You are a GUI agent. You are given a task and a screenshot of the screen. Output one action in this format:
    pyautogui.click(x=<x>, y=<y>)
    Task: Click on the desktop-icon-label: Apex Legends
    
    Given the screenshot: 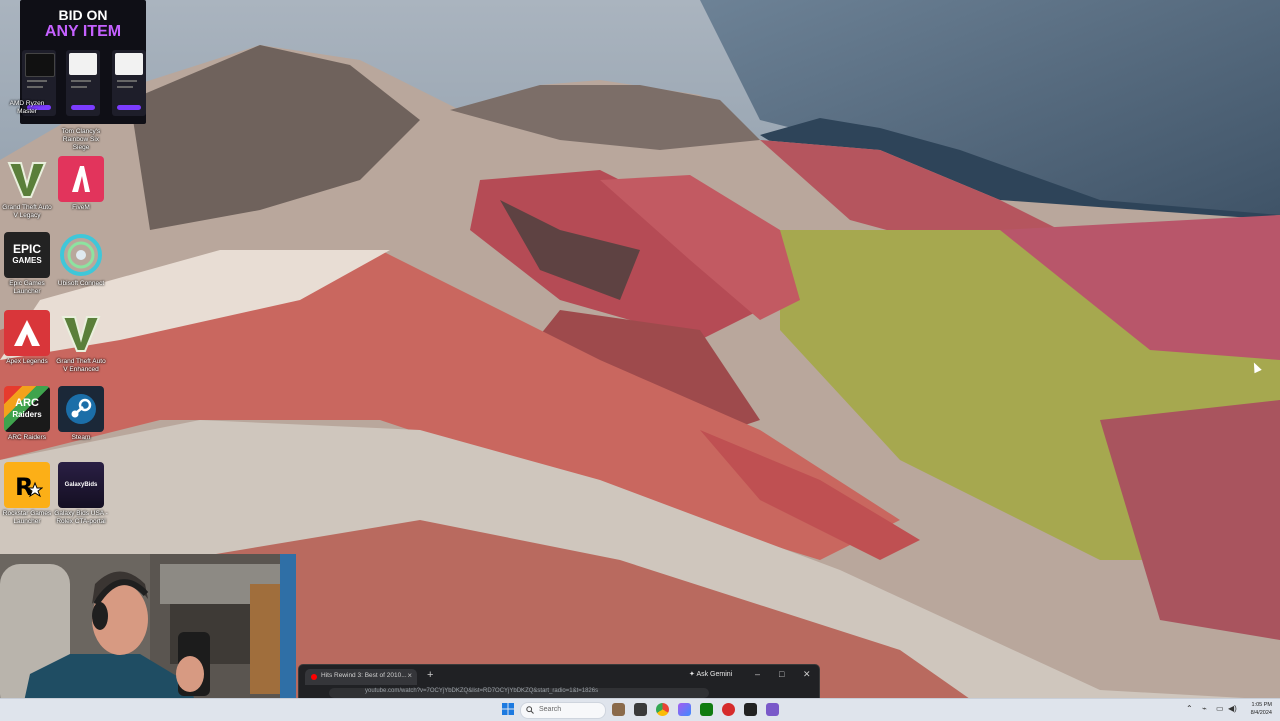 What is the action you would take?
    pyautogui.click(x=27, y=361)
    